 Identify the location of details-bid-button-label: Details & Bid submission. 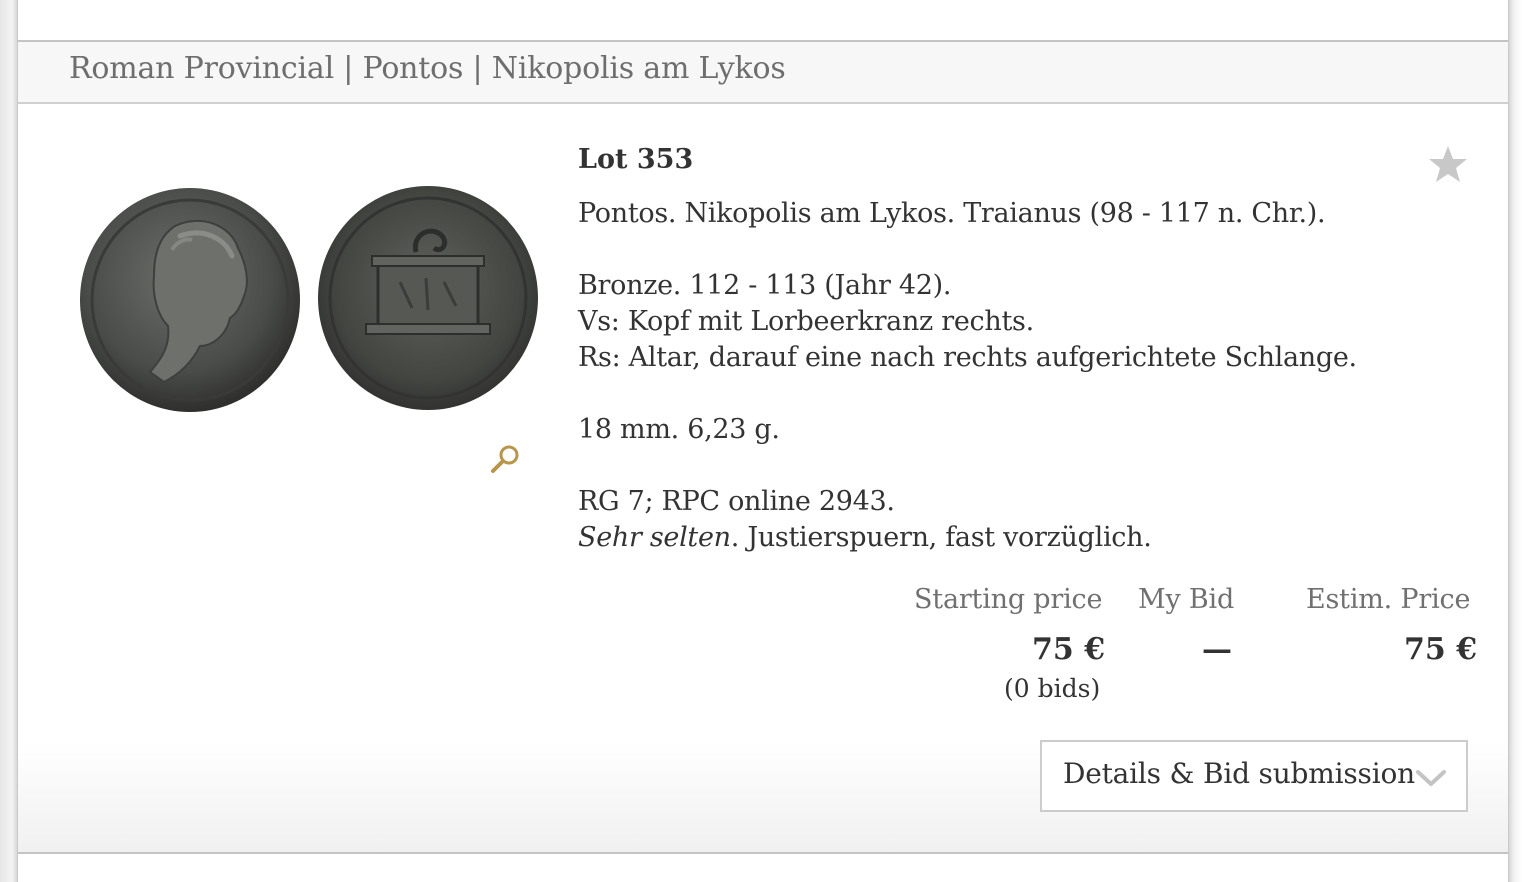
(1239, 773).